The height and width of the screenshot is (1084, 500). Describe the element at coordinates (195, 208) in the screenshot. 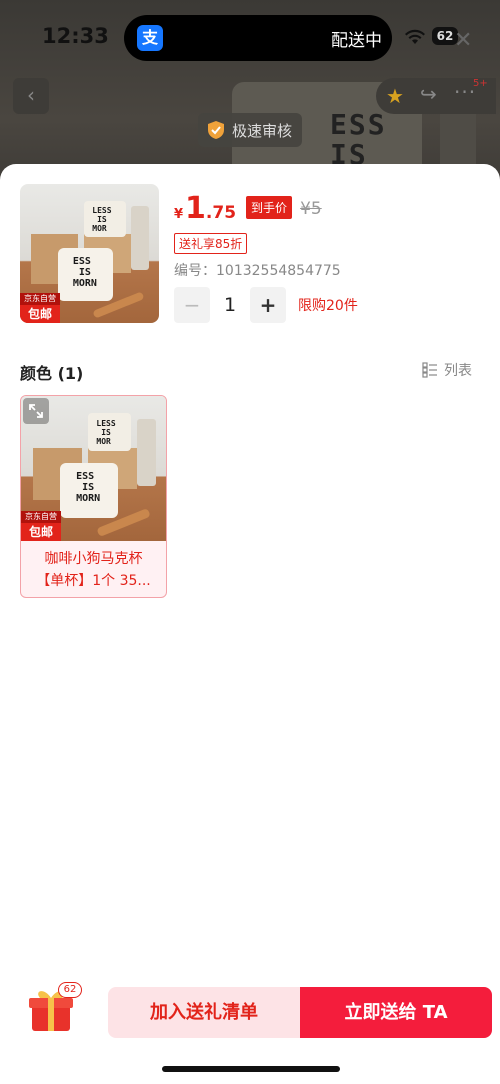

I see `price-integer: 1` at that location.